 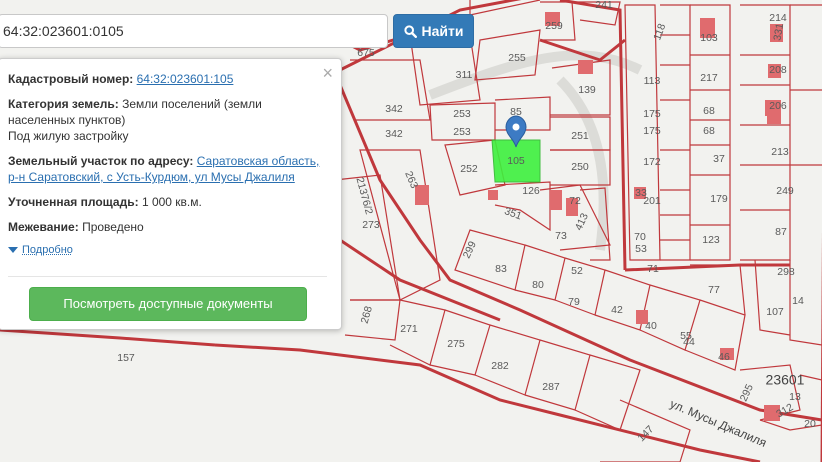 I want to click on plot-number-label: 311, so click(x=464, y=75).